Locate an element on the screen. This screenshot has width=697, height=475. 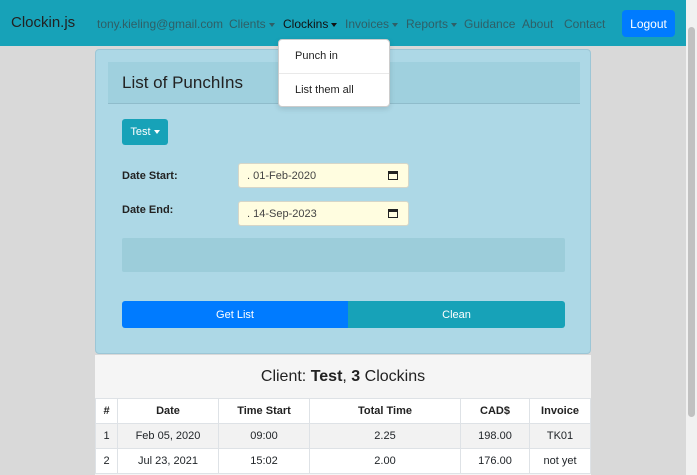
nav-clockins: Clockins is located at coordinates (310, 24).